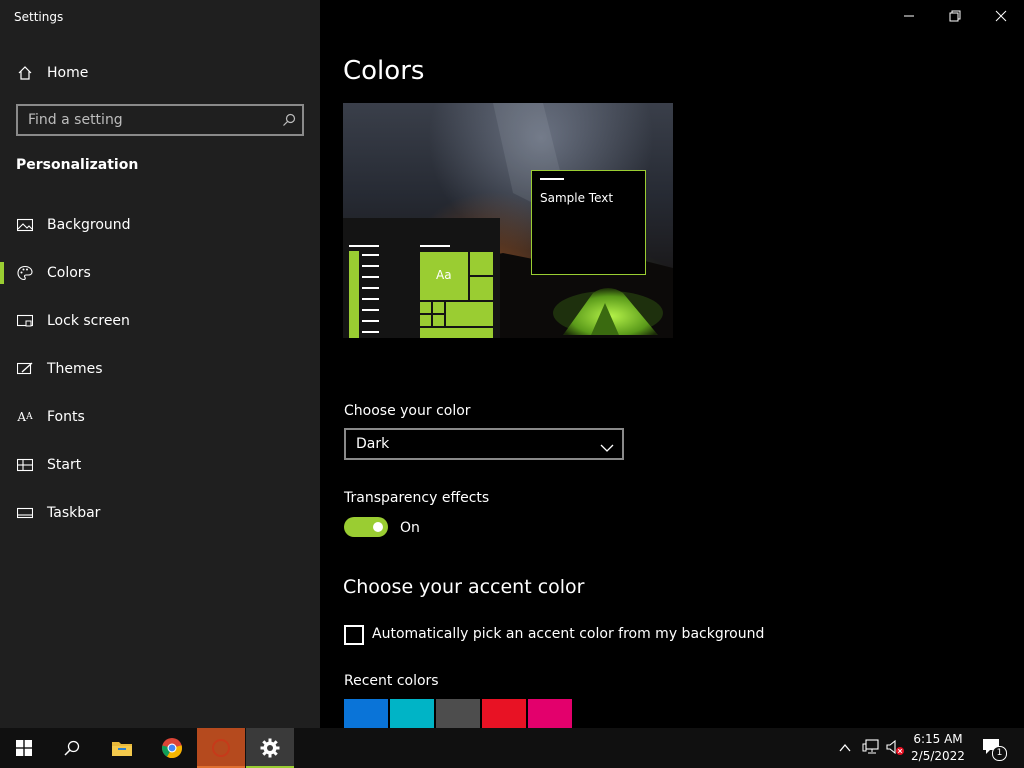  I want to click on restore-icon, so click(955, 16).